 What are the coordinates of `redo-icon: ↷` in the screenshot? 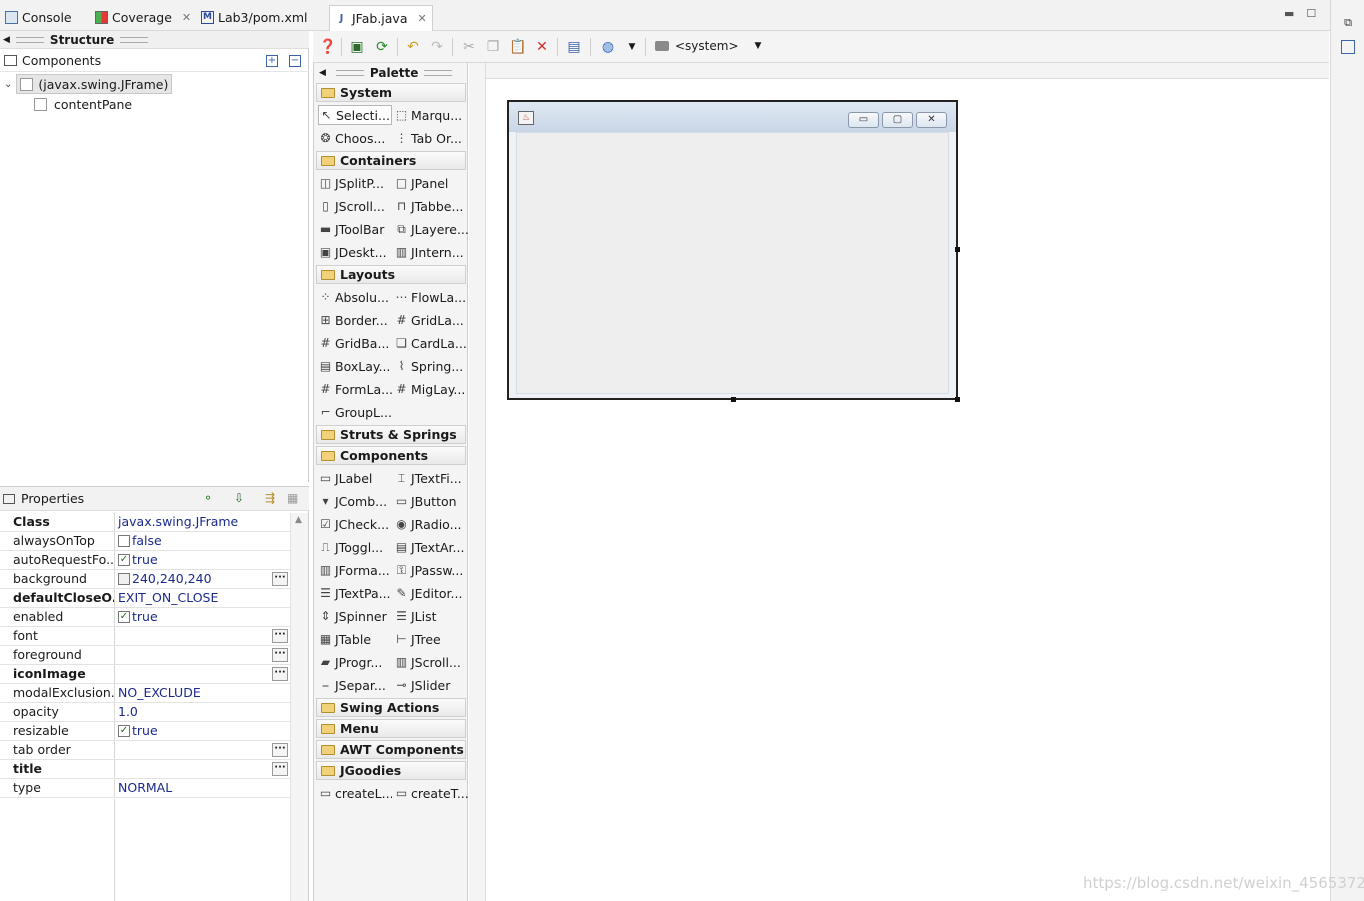 It's located at (437, 47).